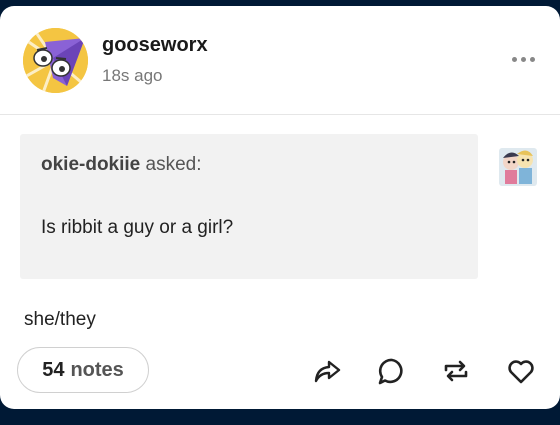  Describe the element at coordinates (392, 371) in the screenshot. I see `reply-icon` at that location.